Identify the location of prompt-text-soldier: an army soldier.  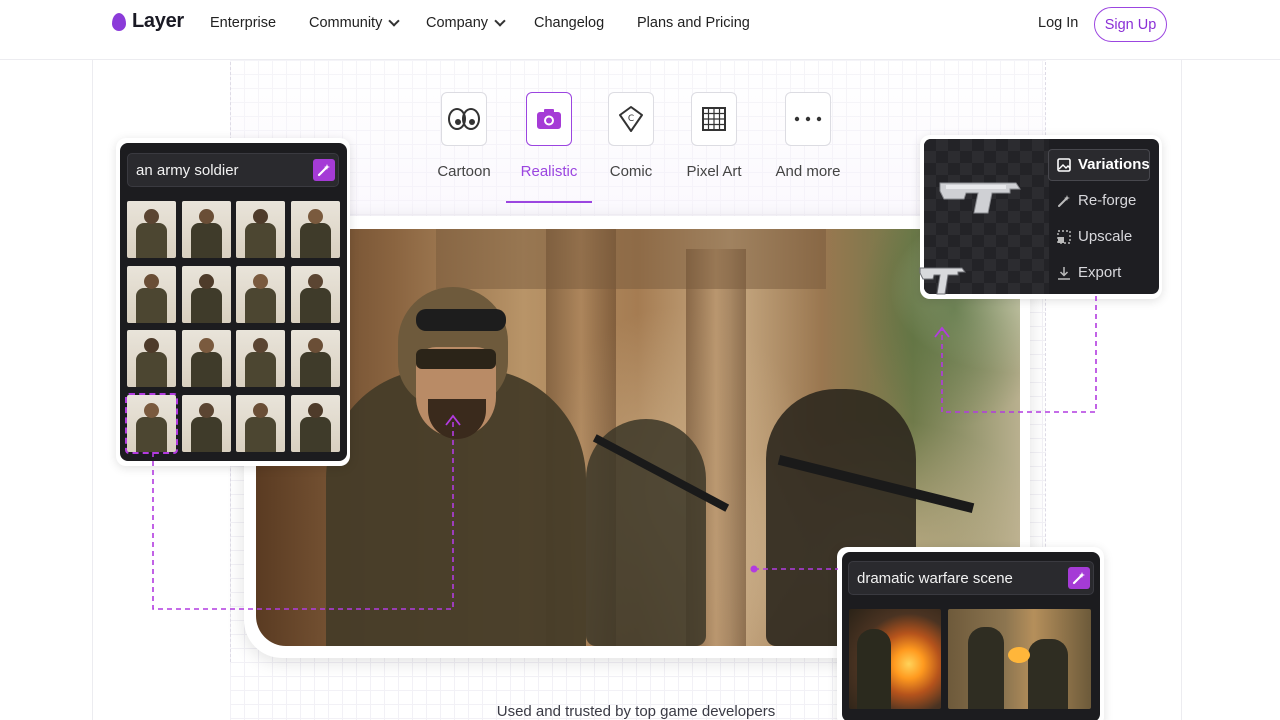
(187, 170).